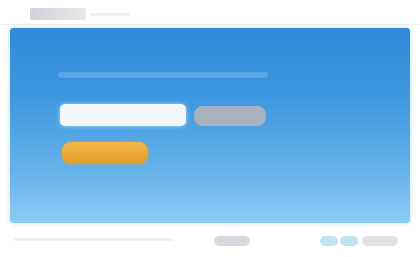 This screenshot has width=420, height=257. Describe the element at coordinates (58, 14) in the screenshot. I see `site-logo-icon` at that location.